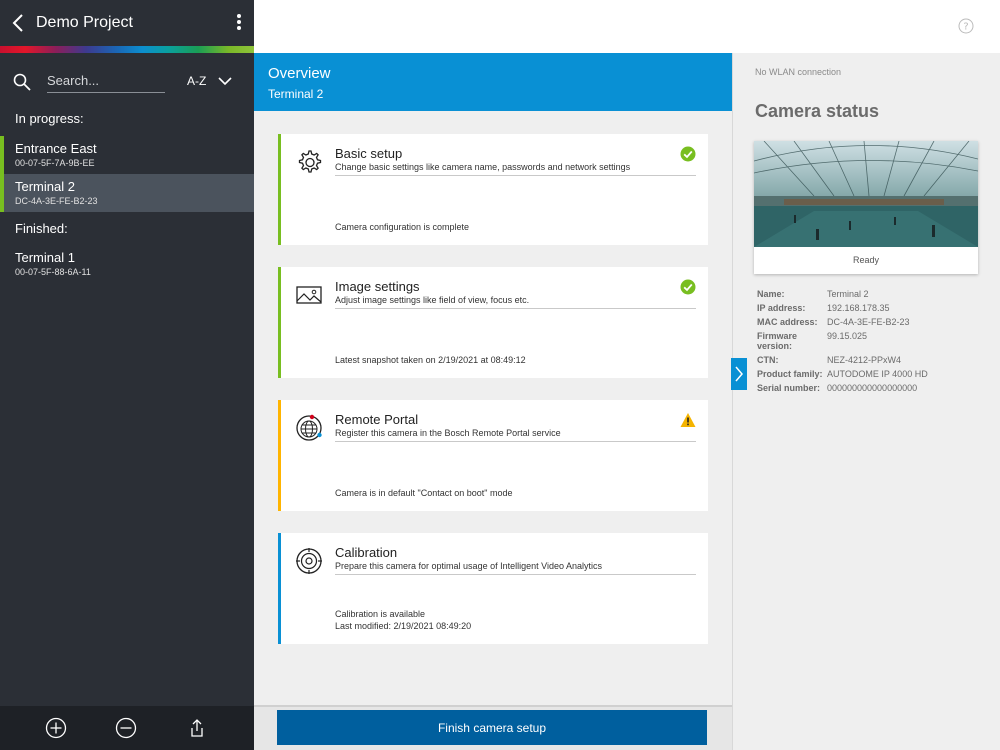 The width and height of the screenshot is (1000, 750). What do you see at coordinates (865, 260) in the screenshot?
I see `snapshot-status: Ready` at bounding box center [865, 260].